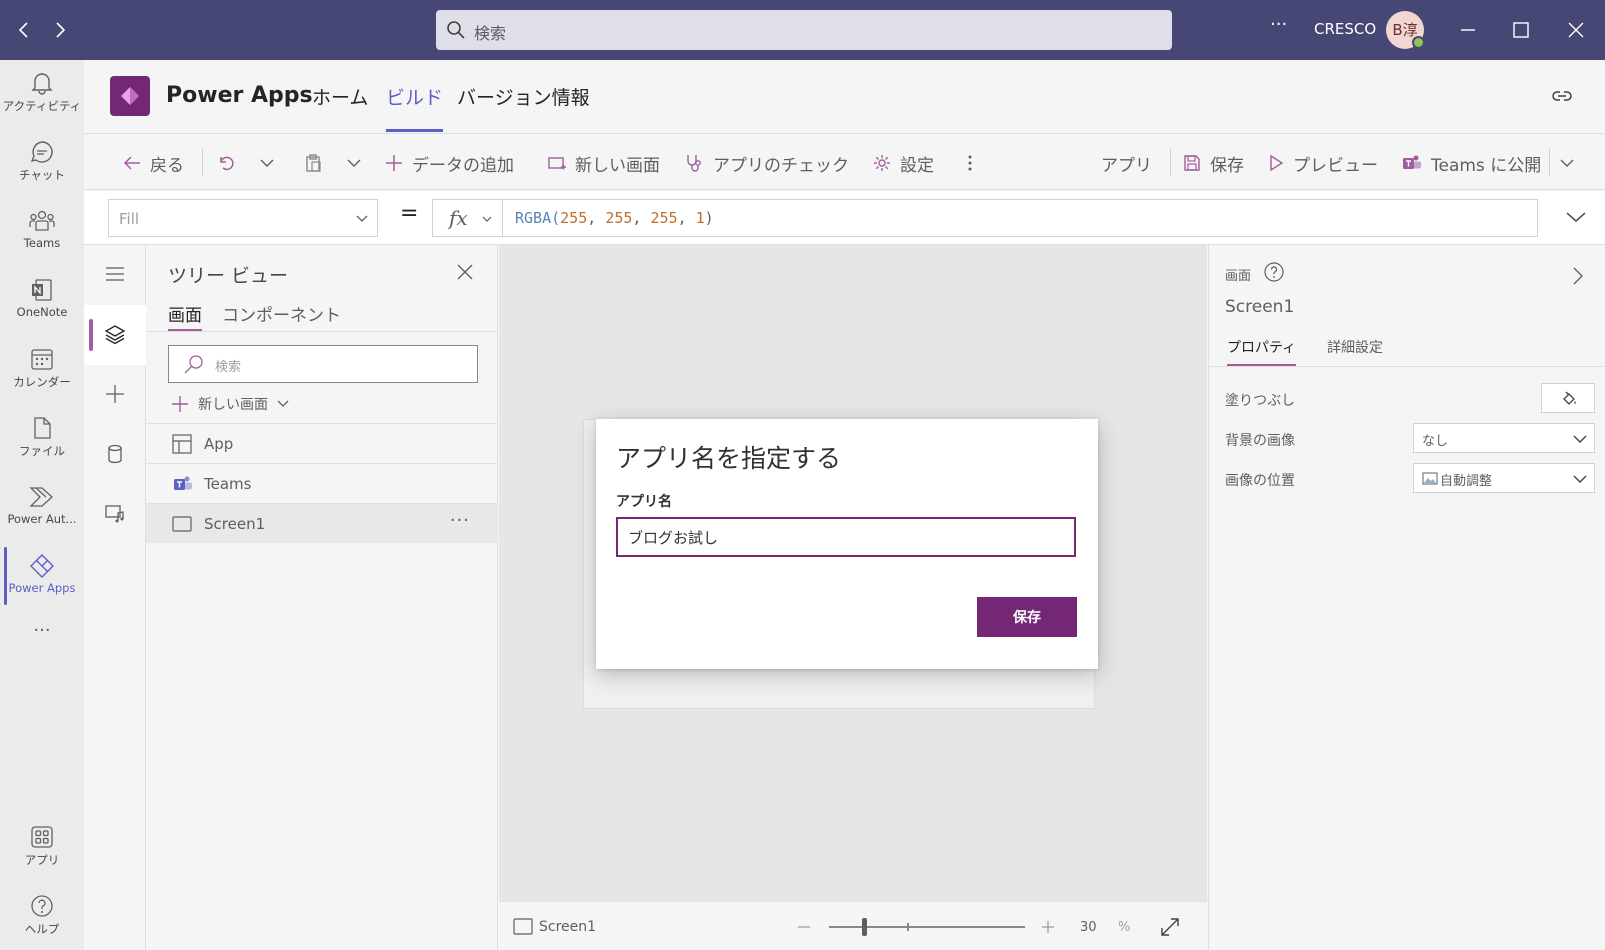 The width and height of the screenshot is (1605, 950). What do you see at coordinates (1355, 347) in the screenshot?
I see `tab-advanced: 詳細設定` at bounding box center [1355, 347].